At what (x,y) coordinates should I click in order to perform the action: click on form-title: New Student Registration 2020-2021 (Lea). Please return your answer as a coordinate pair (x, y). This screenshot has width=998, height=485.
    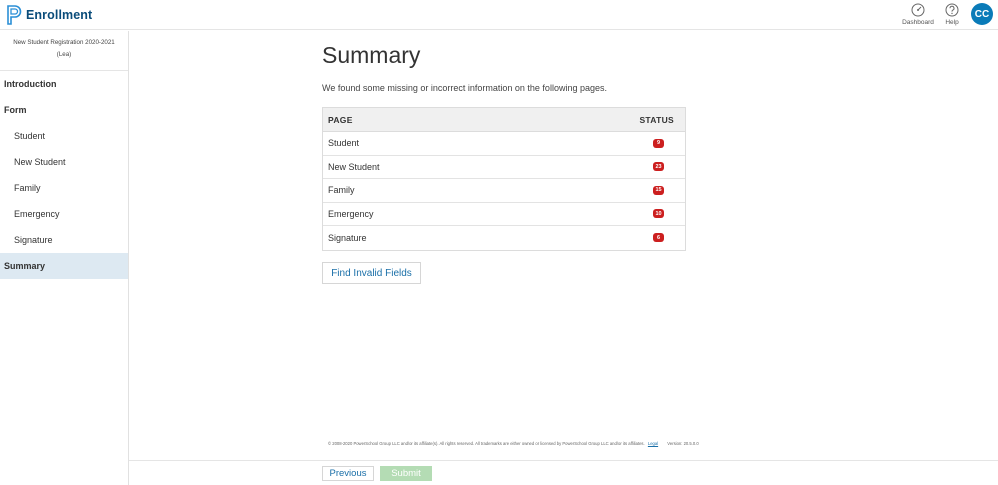
    Looking at the image, I should click on (64, 51).